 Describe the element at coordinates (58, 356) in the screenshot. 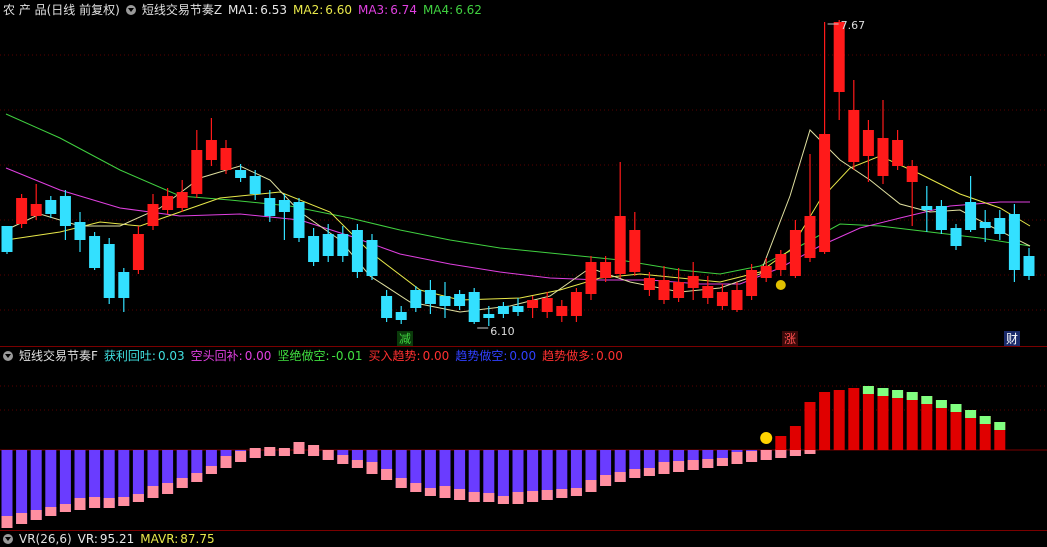

I see `indicator-name: 短线交易节奏F` at that location.